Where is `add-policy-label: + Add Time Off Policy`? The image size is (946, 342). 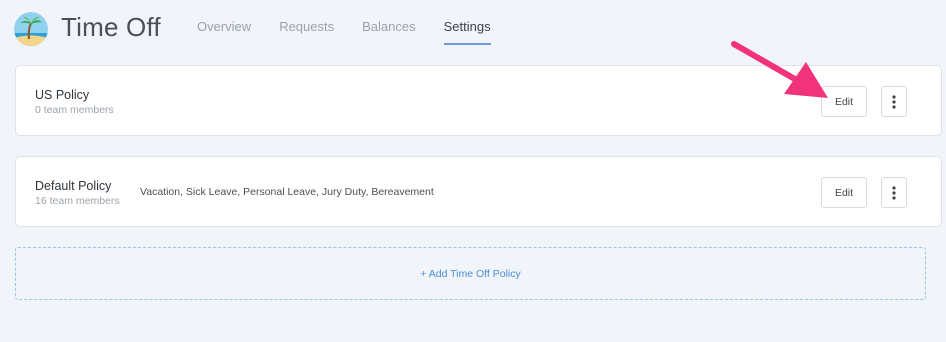
add-policy-label: + Add Time Off Policy is located at coordinates (470, 273).